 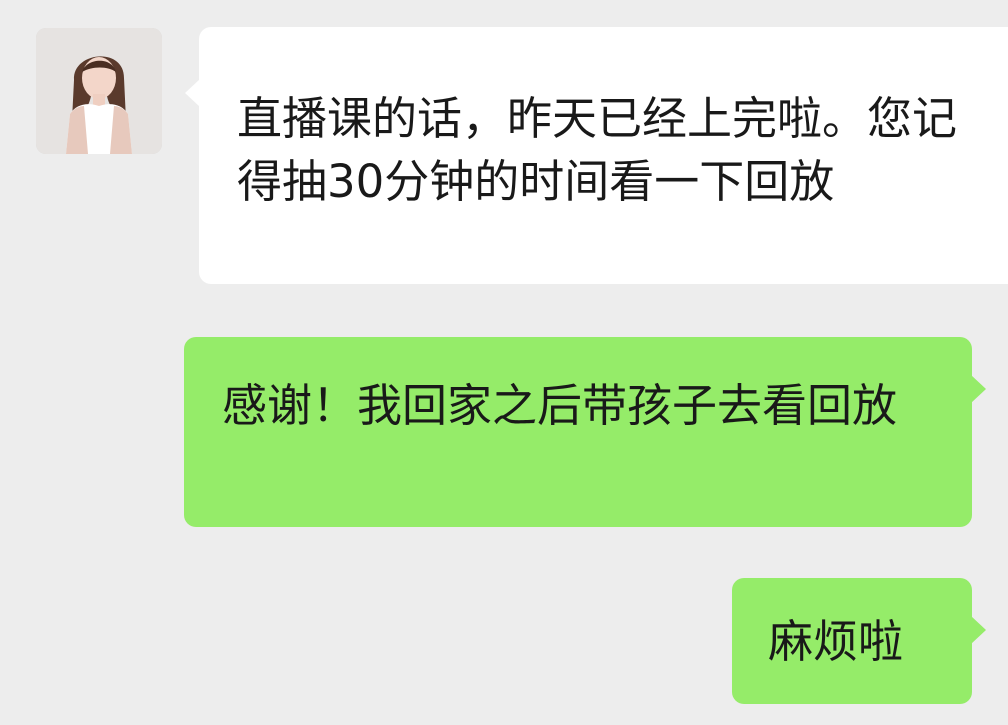 I want to click on avatar-photo-icon, so click(x=99, y=91).